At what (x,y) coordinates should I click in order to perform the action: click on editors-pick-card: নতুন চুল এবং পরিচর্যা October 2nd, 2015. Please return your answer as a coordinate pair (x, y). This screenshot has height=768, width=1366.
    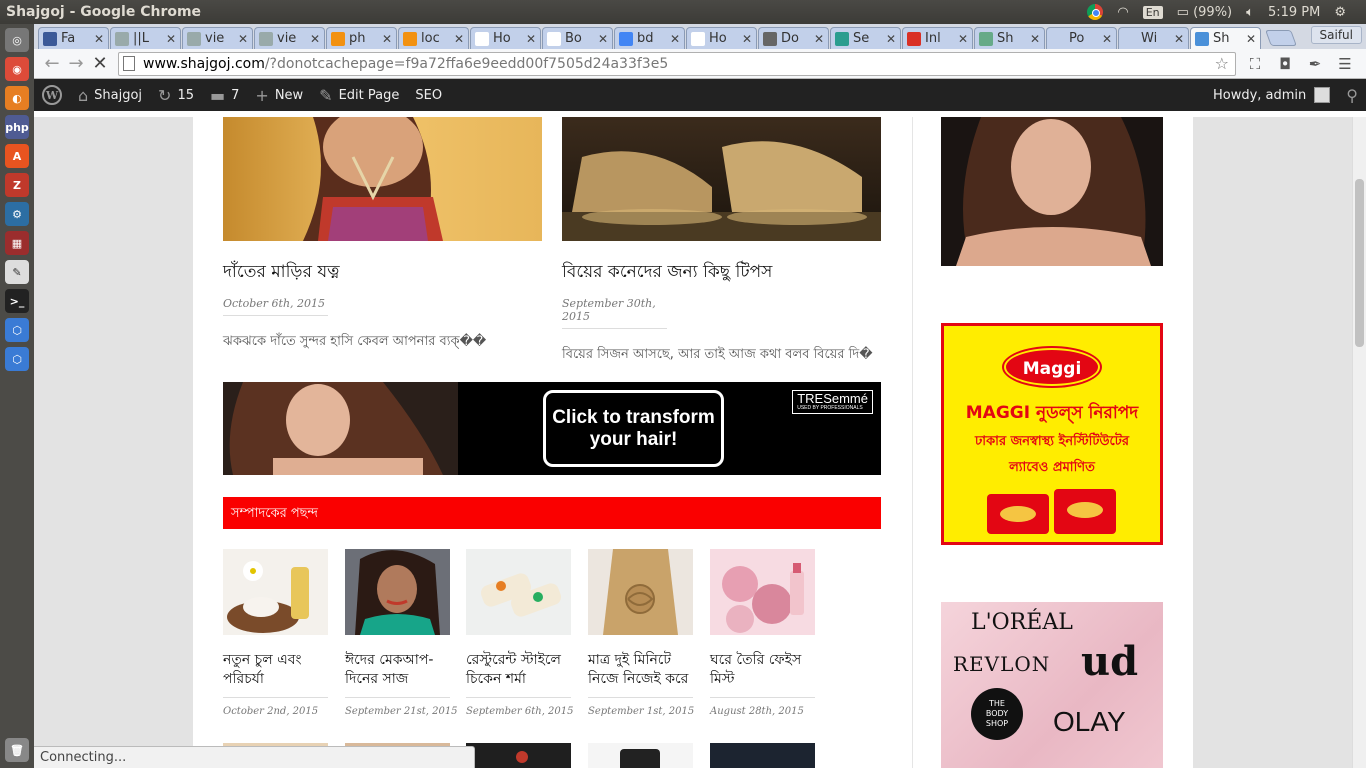
    Looking at the image, I should click on (275, 633).